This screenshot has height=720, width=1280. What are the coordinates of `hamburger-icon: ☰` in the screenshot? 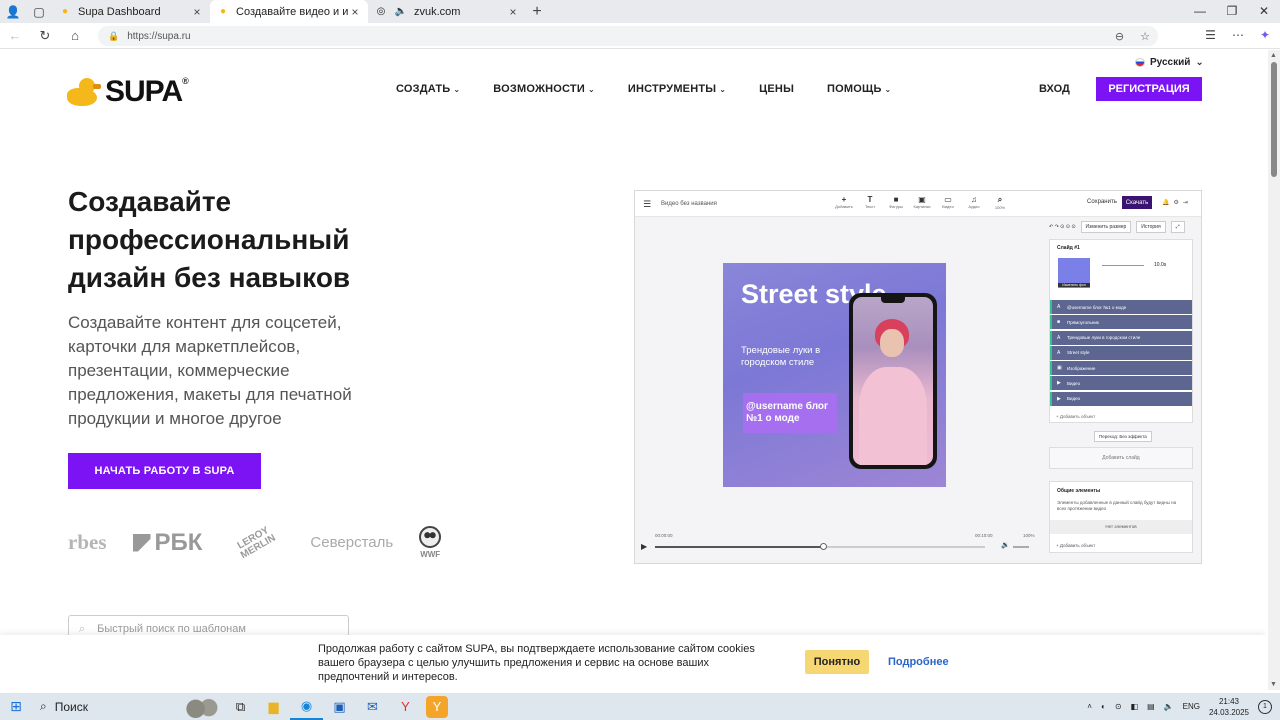 It's located at (647, 204).